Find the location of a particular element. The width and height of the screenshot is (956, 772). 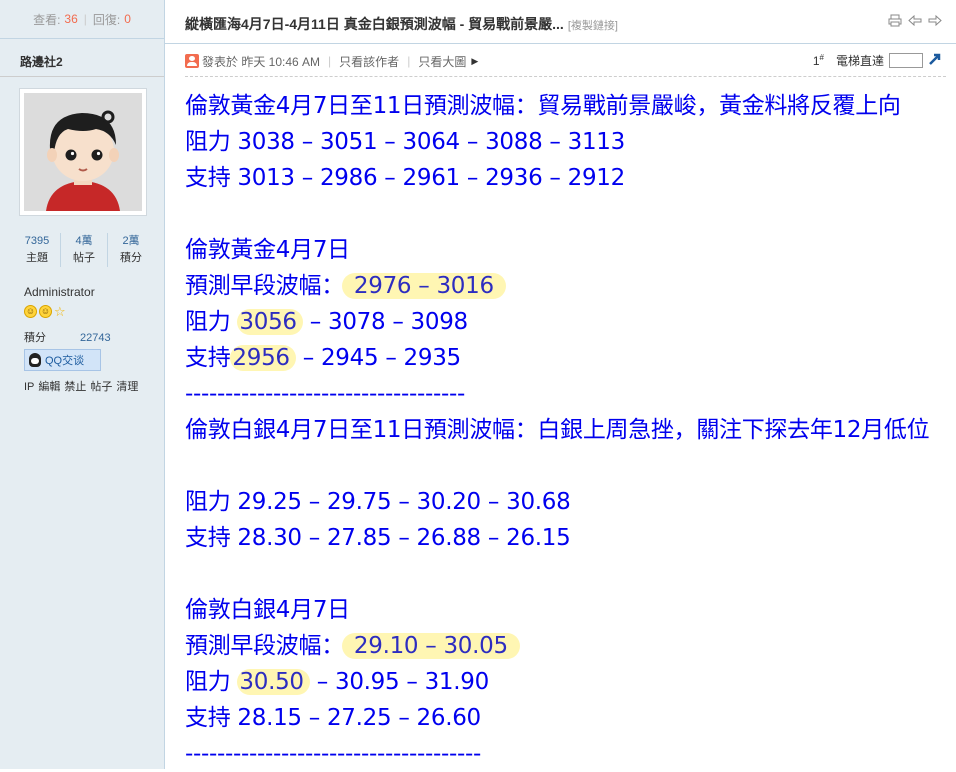

copy-link: [複製鏈接] is located at coordinates (593, 26).